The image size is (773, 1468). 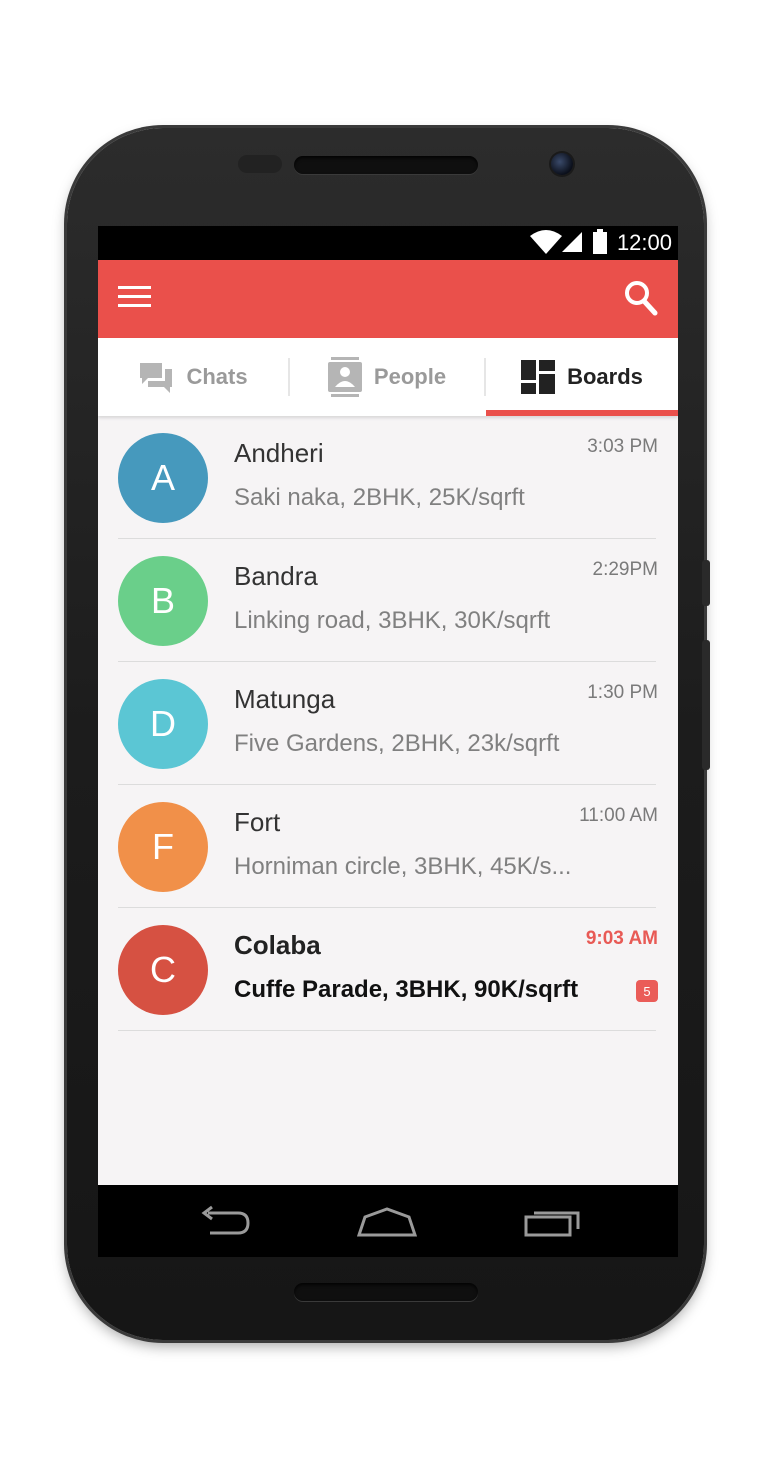 I want to click on tab-chats-label: Chats, so click(x=217, y=376).